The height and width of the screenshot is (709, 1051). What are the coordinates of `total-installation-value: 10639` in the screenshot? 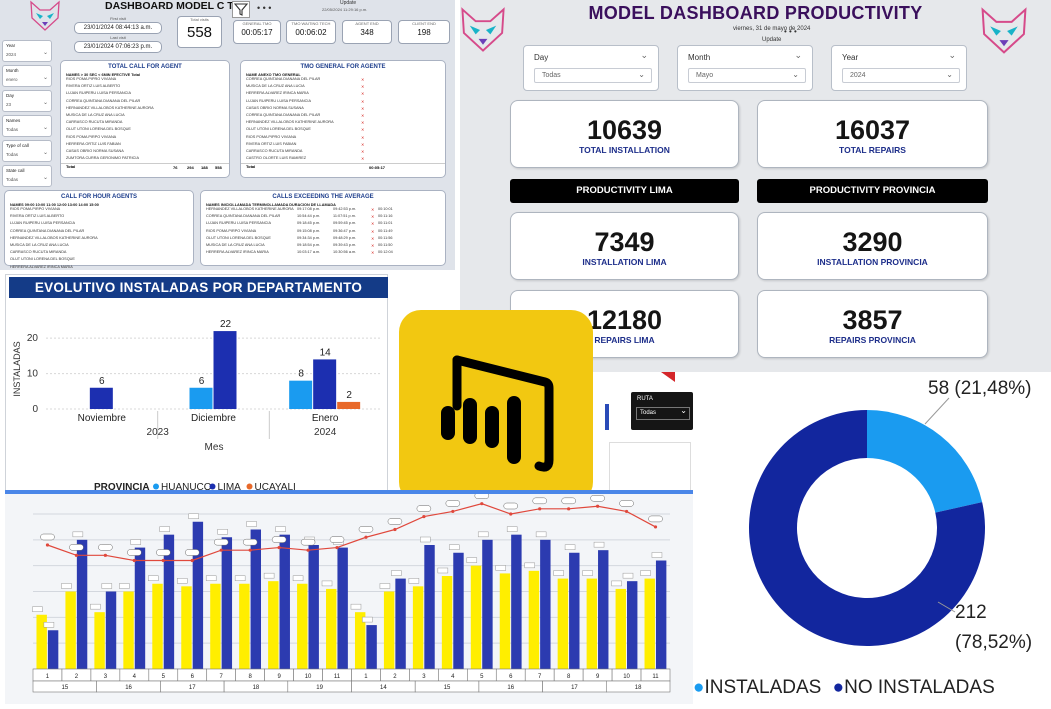 It's located at (624, 130).